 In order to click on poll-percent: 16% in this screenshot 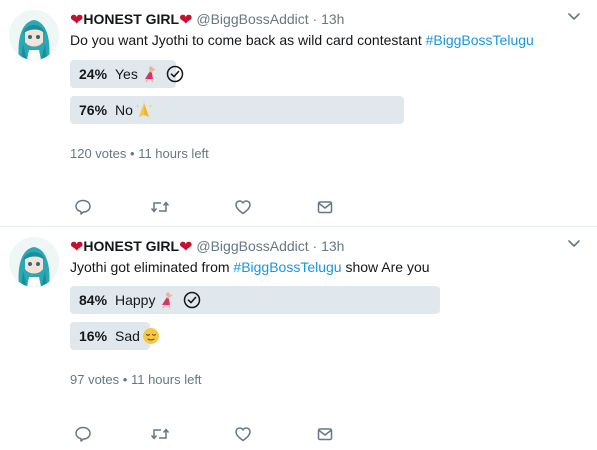, I will do `click(93, 336)`.